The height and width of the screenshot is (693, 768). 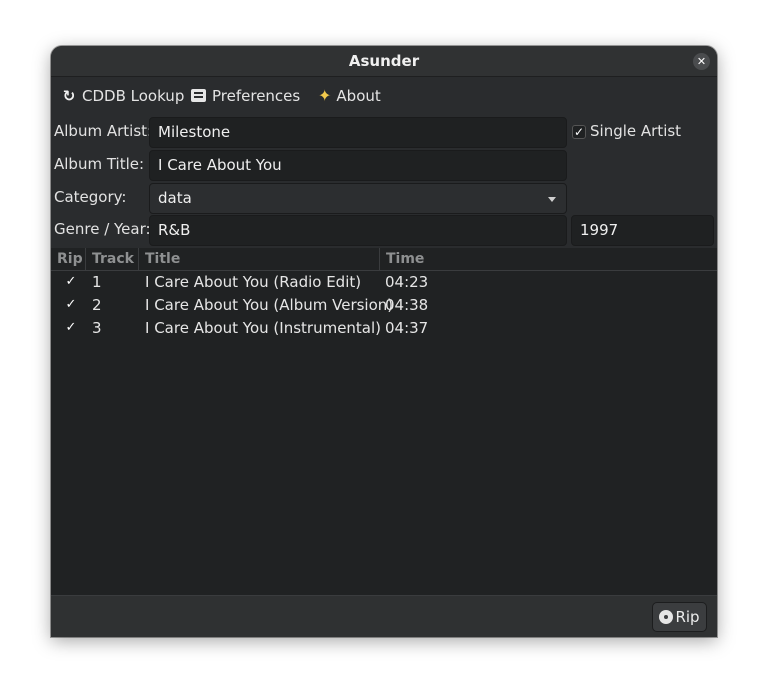 I want to click on category-select: data, so click(x=358, y=198).